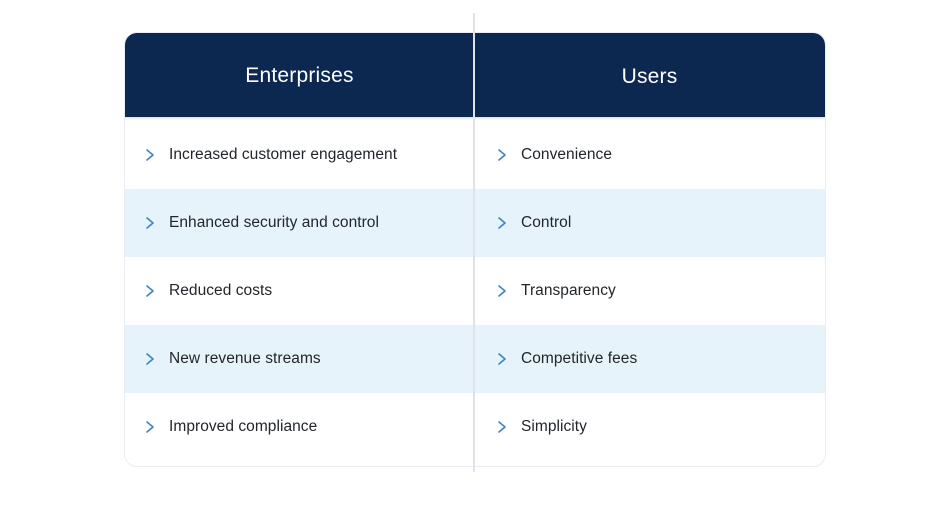  What do you see at coordinates (554, 427) in the screenshot?
I see `list-item-label: Simplicity` at bounding box center [554, 427].